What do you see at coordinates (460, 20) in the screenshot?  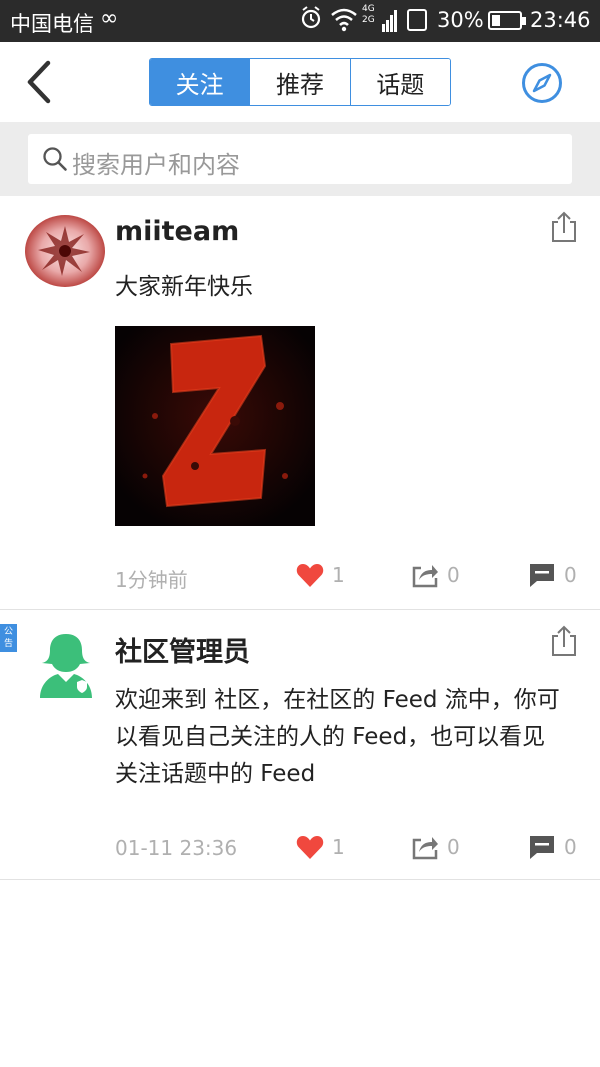 I see `battery-percent: 30%` at bounding box center [460, 20].